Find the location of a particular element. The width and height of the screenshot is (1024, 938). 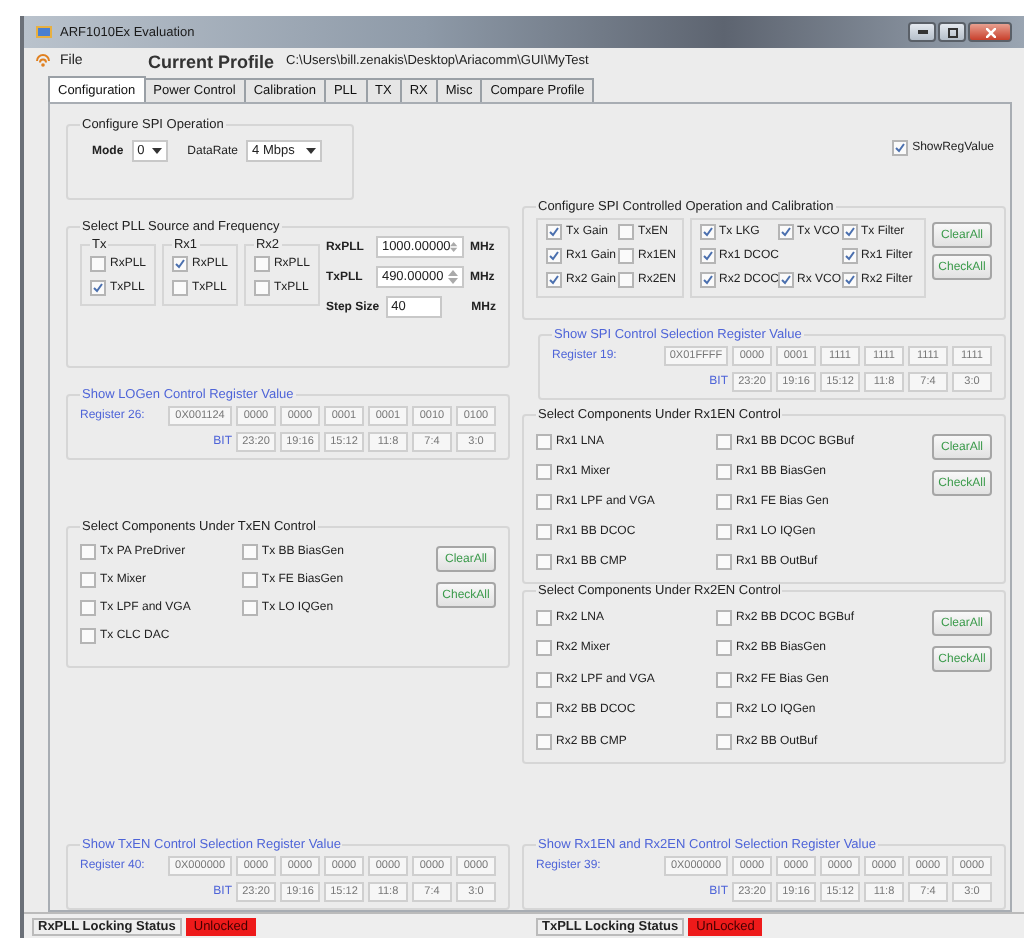

maximize-icon is located at coordinates (952, 32).